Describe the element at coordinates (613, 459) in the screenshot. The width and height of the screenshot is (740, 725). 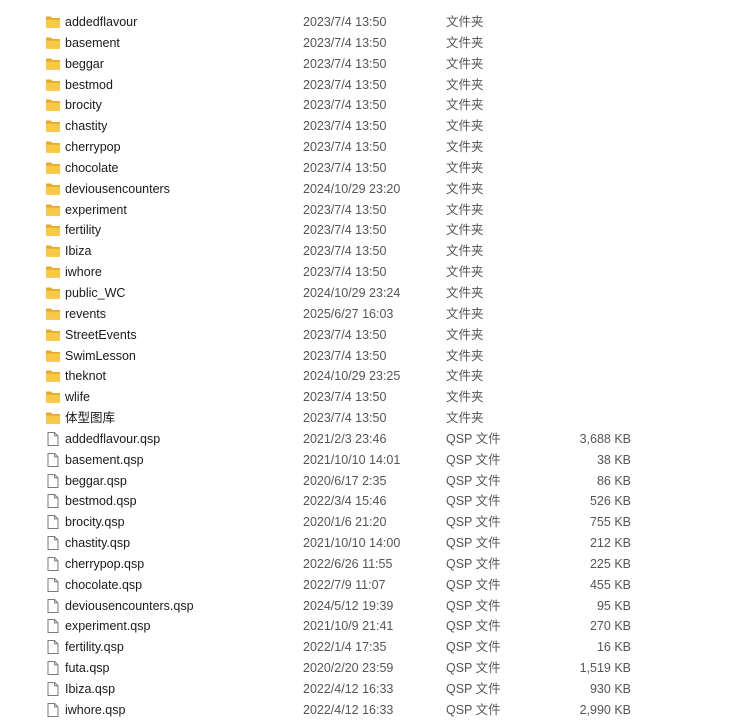
I see `item-size: 38 KB` at that location.